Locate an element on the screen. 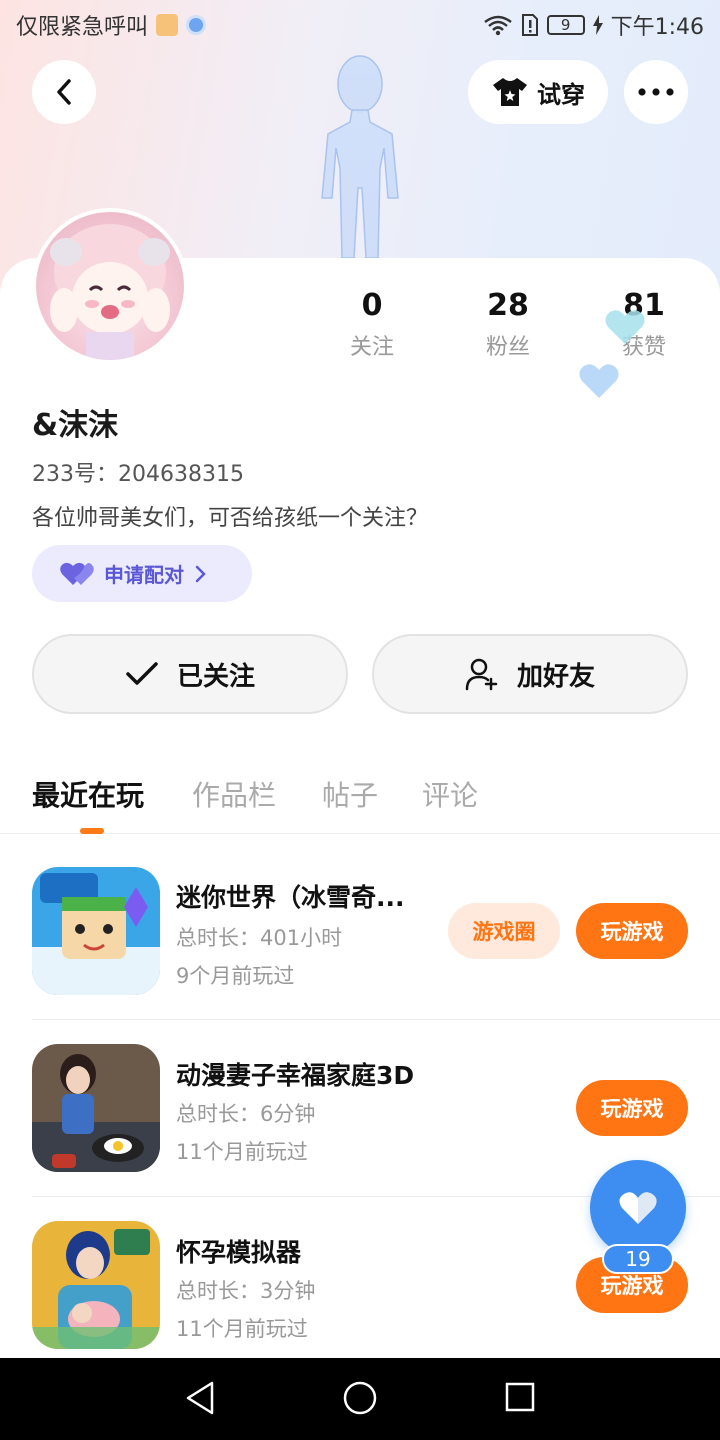  user-bio: 各位帅哥美女们，可否给孩纸一个关注？ is located at coordinates (230, 518).